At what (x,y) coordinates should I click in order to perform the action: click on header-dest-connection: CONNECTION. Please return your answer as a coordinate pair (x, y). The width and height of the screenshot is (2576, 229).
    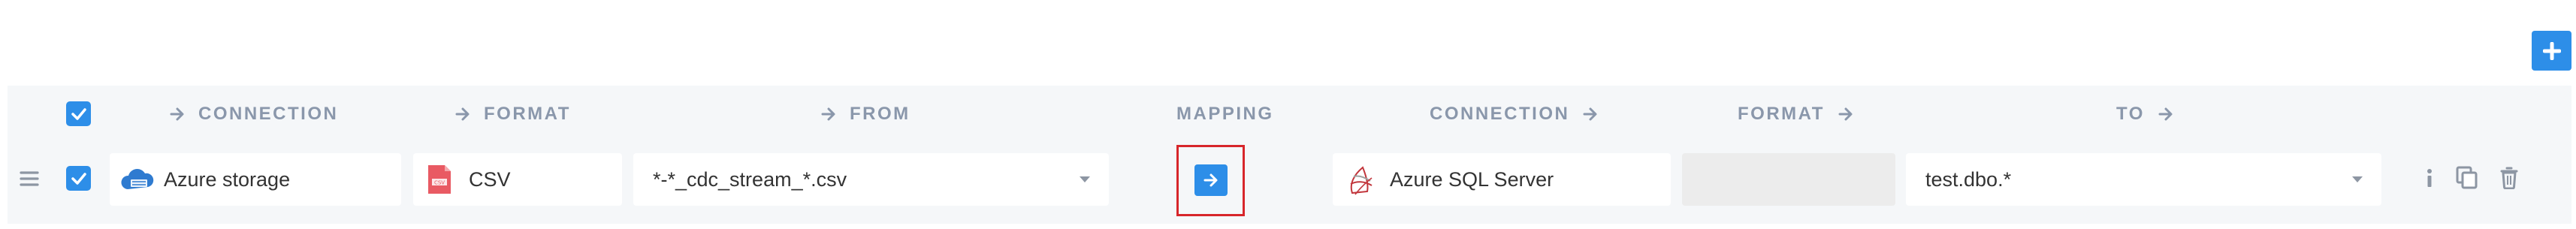
    Looking at the image, I should click on (1514, 114).